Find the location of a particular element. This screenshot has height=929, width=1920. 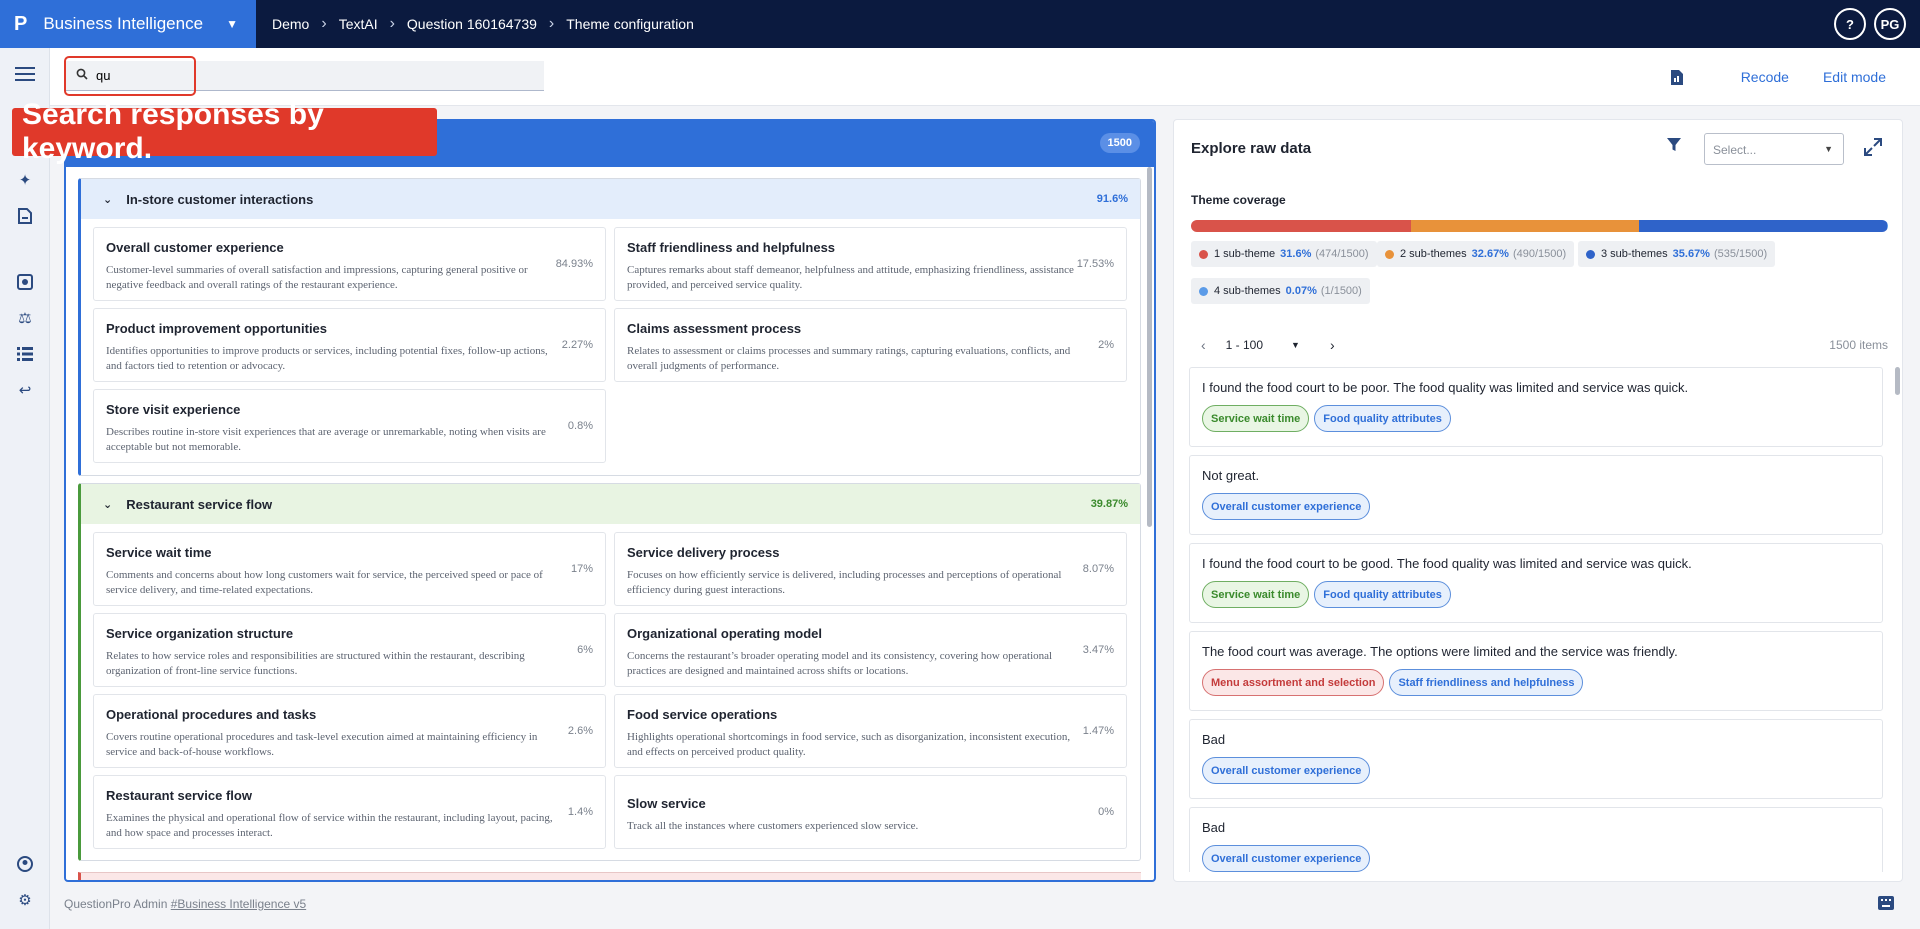

theme-group-title: Restaurant service flow is located at coordinates (199, 504).